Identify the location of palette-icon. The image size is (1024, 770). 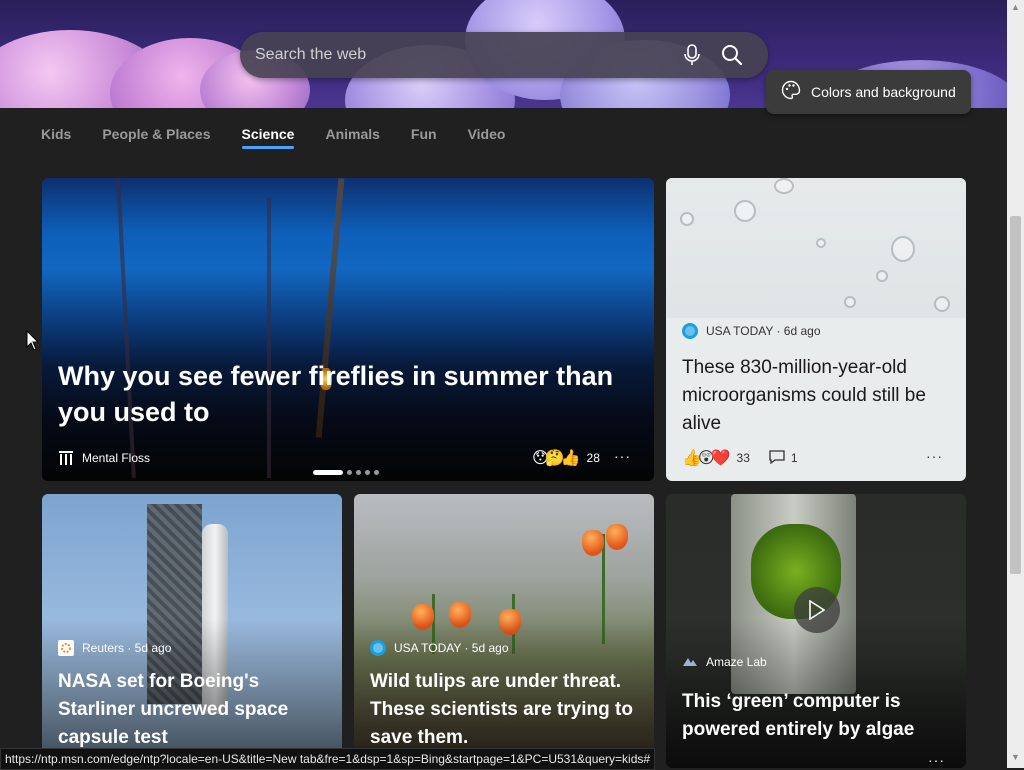
(791, 92).